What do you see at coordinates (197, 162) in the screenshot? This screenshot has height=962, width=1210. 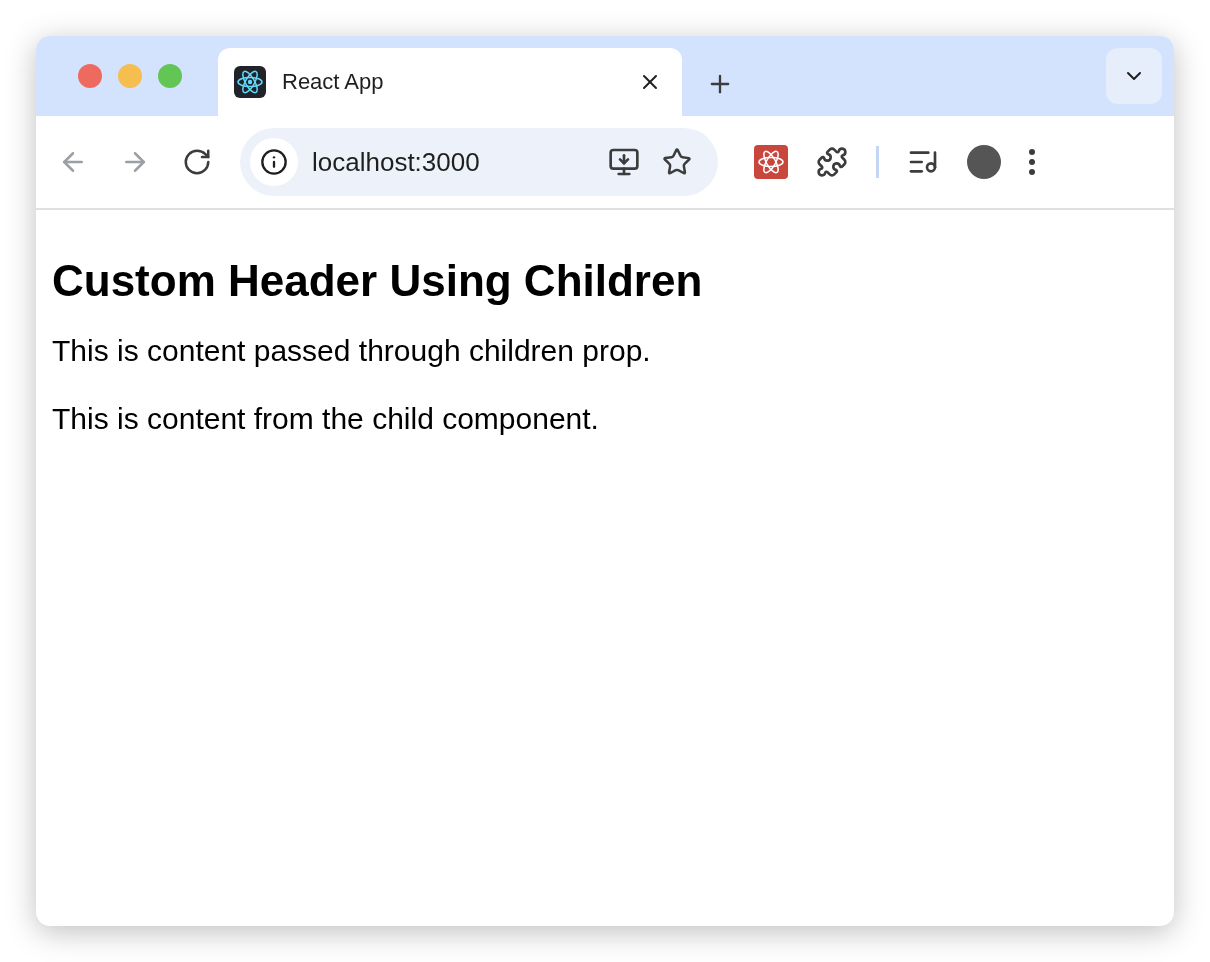 I see `reload-icon` at bounding box center [197, 162].